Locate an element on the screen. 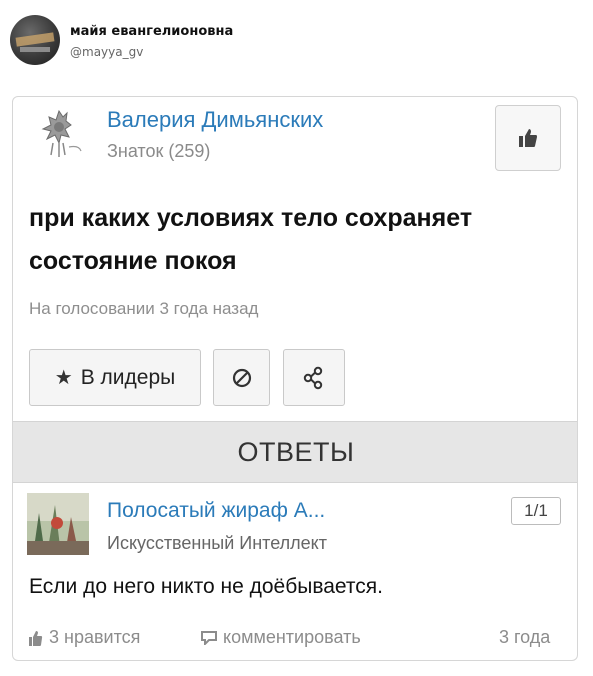 This screenshot has height=676, width=593. to-leaders-label: В лидеры is located at coordinates (128, 377).